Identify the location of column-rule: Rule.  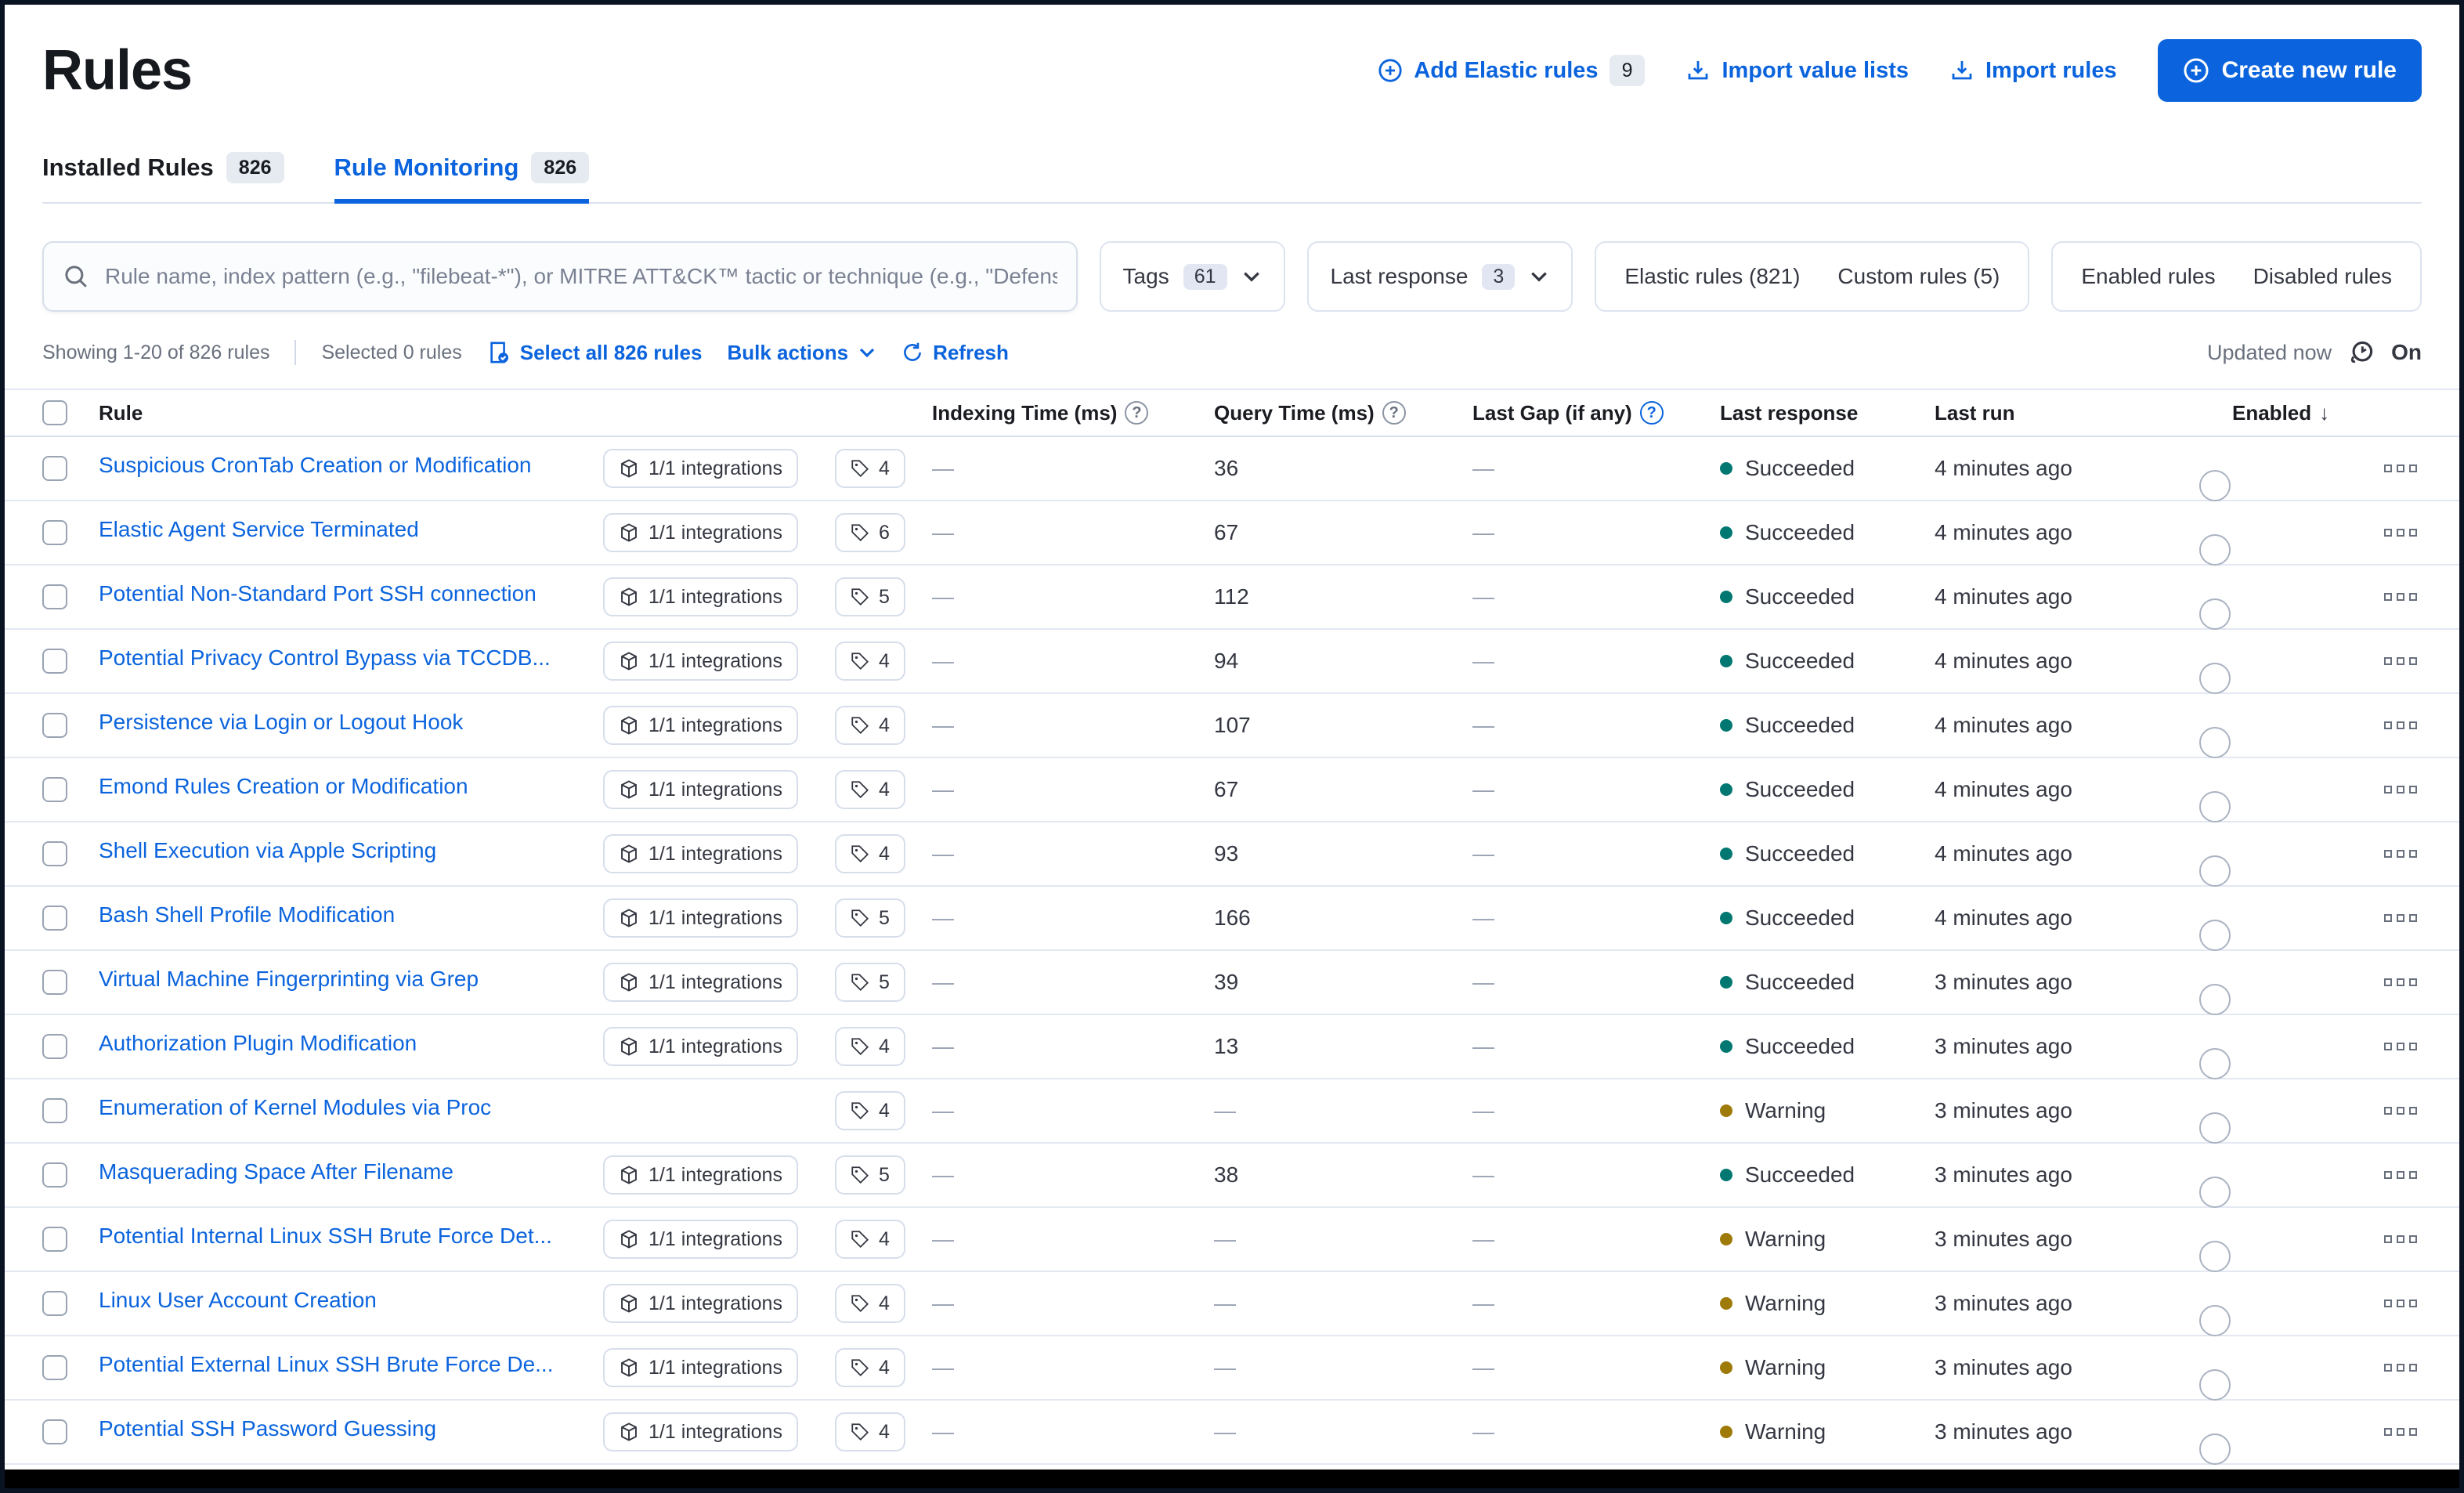
(351, 413).